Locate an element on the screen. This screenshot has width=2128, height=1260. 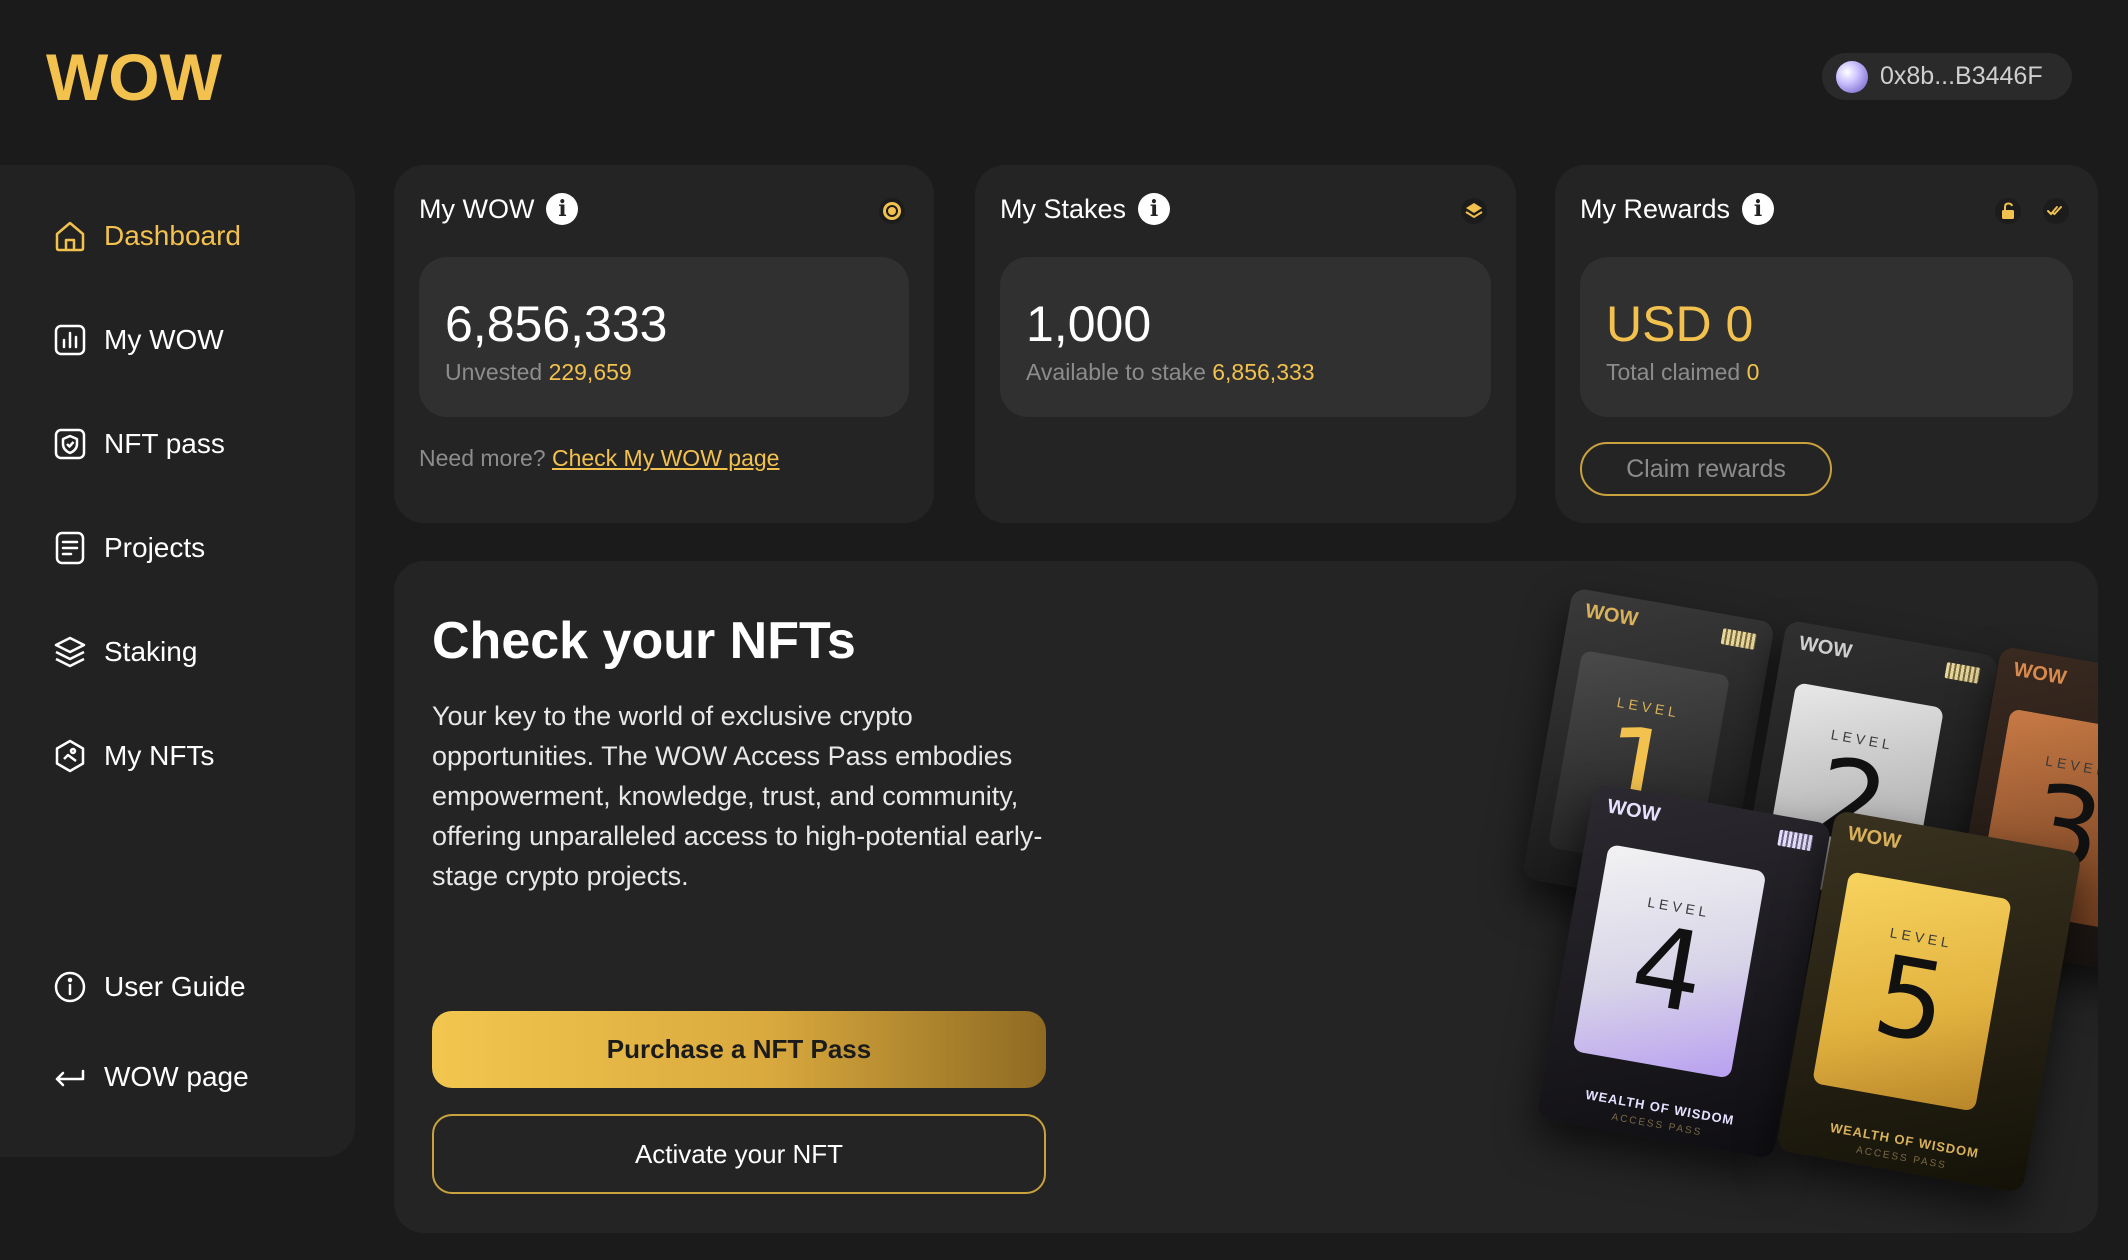
sidebar-item-dashboard: Dashboard is located at coordinates (146, 236).